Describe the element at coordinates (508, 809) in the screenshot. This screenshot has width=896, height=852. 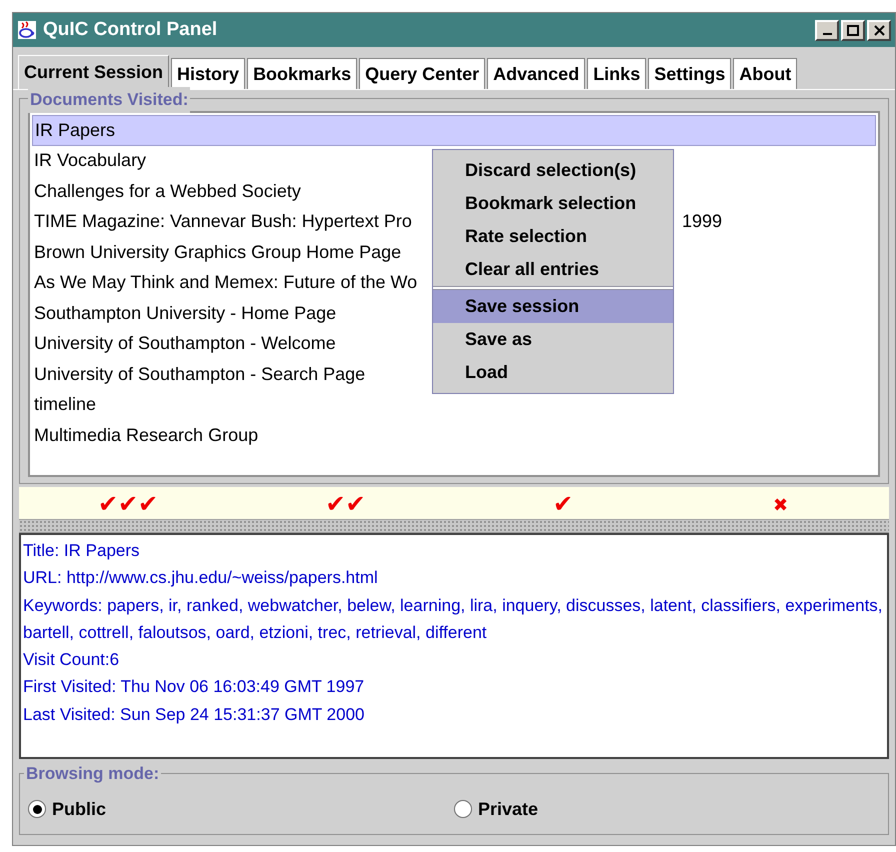
I see `radio-label: Private` at that location.